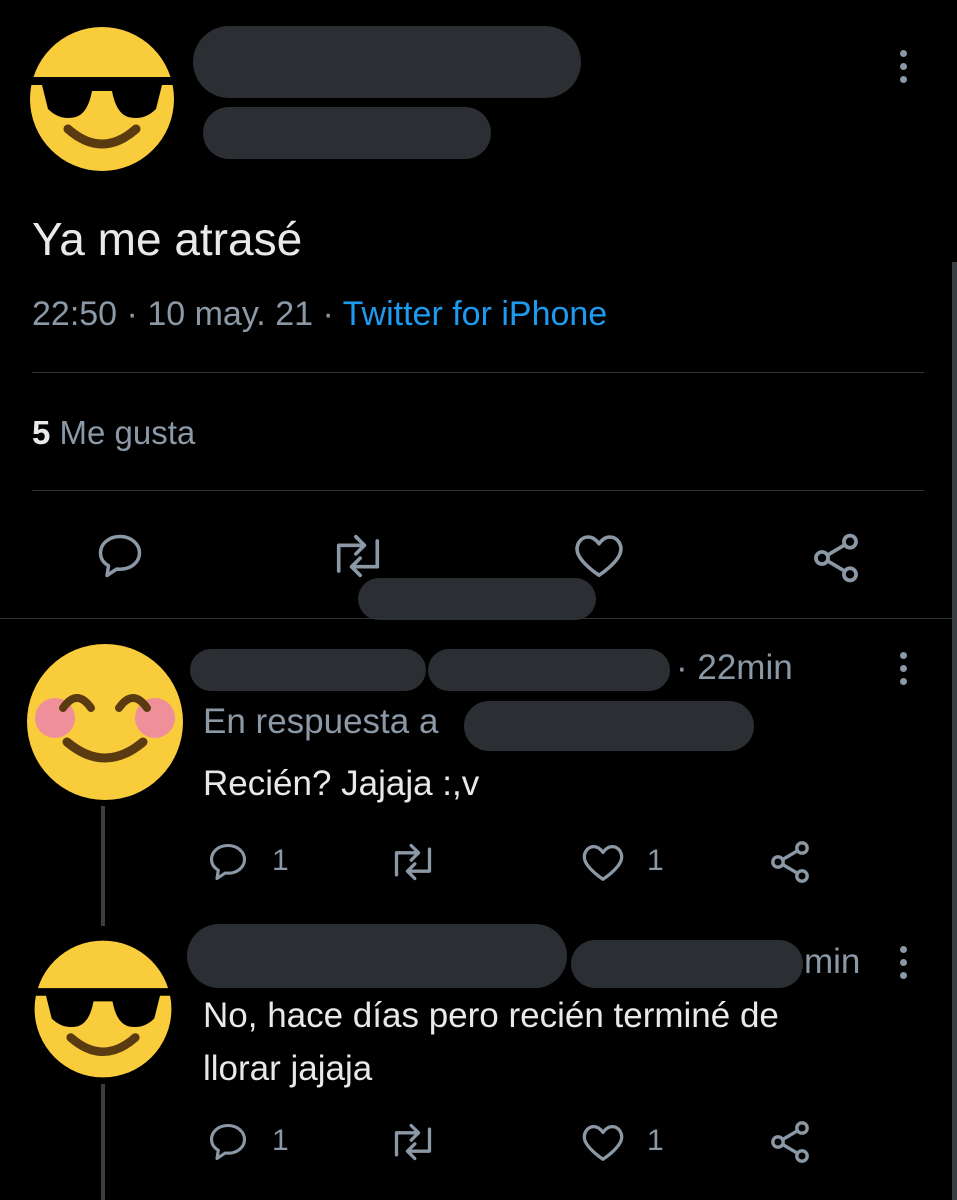  I want to click on likes-label: Me gusta, so click(127, 432).